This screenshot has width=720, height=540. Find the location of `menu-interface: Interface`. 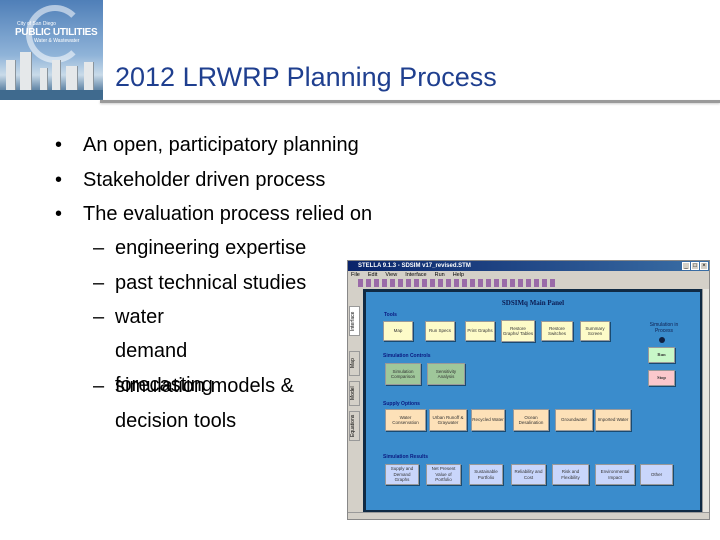

menu-interface: Interface is located at coordinates (416, 275).